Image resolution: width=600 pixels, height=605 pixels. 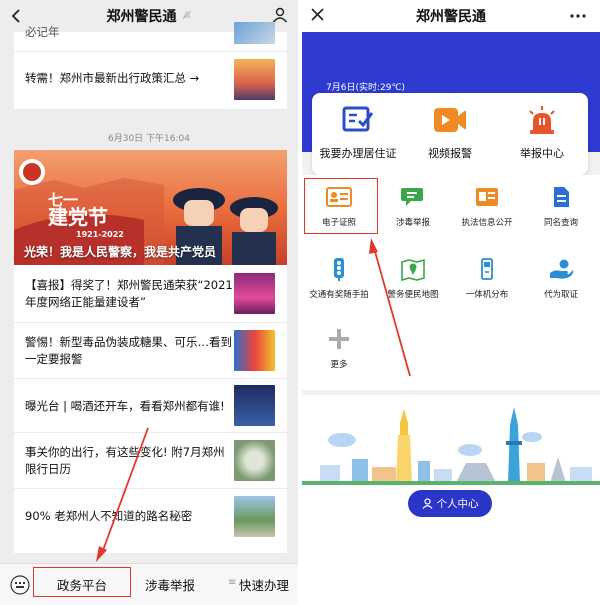 I want to click on menu-drug-report: 涉毒举报, so click(x=170, y=584).